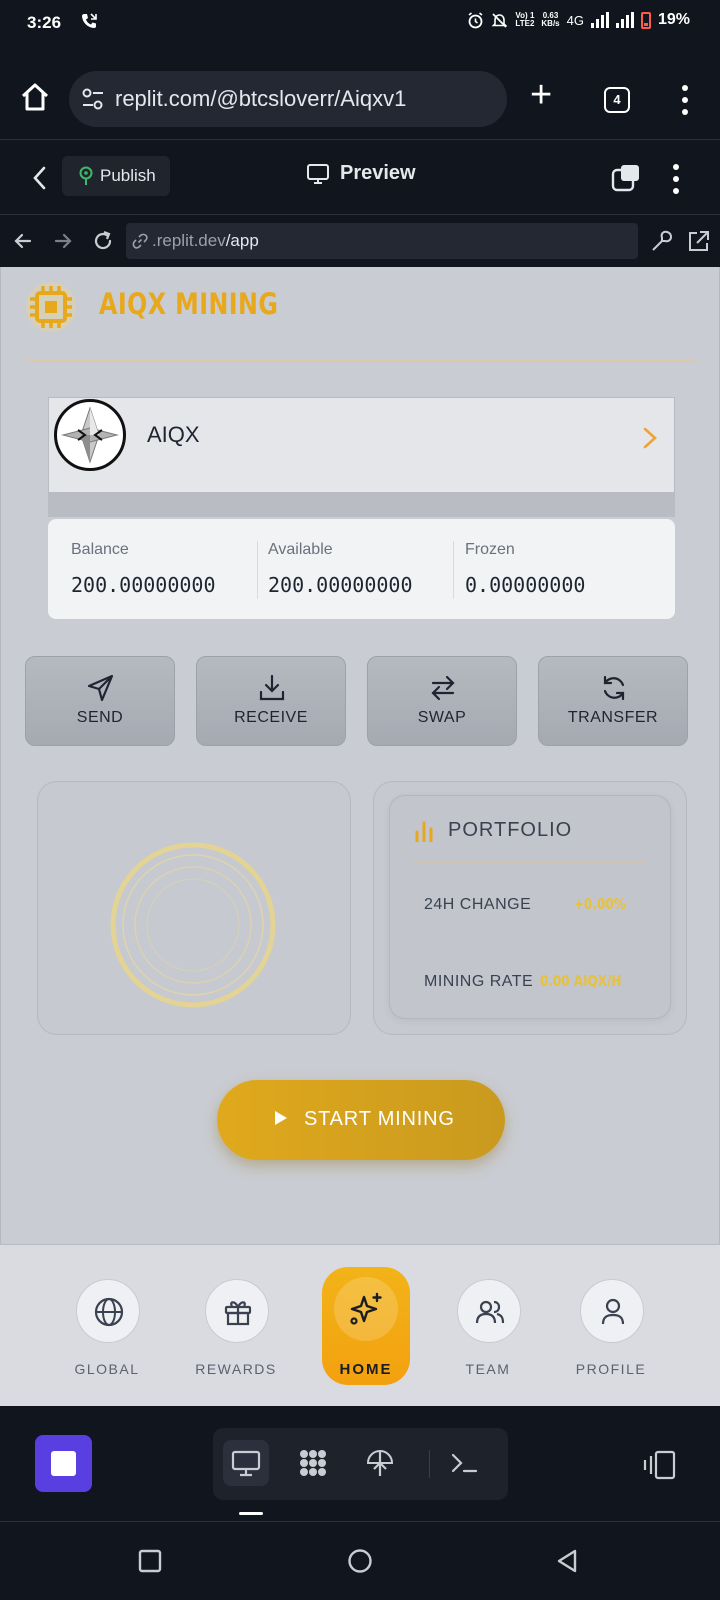 The image size is (720, 1600). Describe the element at coordinates (143, 585) in the screenshot. I see `balance-value: 200.00000000` at that location.